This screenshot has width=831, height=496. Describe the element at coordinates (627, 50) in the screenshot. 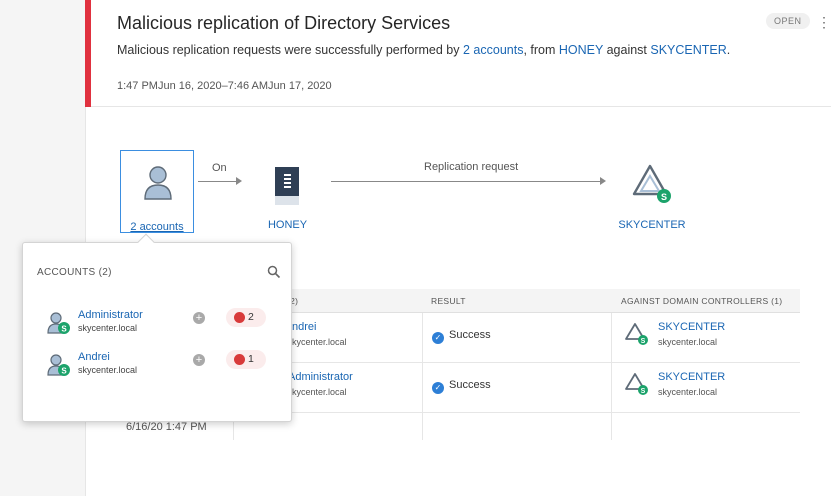

I see `description-mid-2: against` at that location.